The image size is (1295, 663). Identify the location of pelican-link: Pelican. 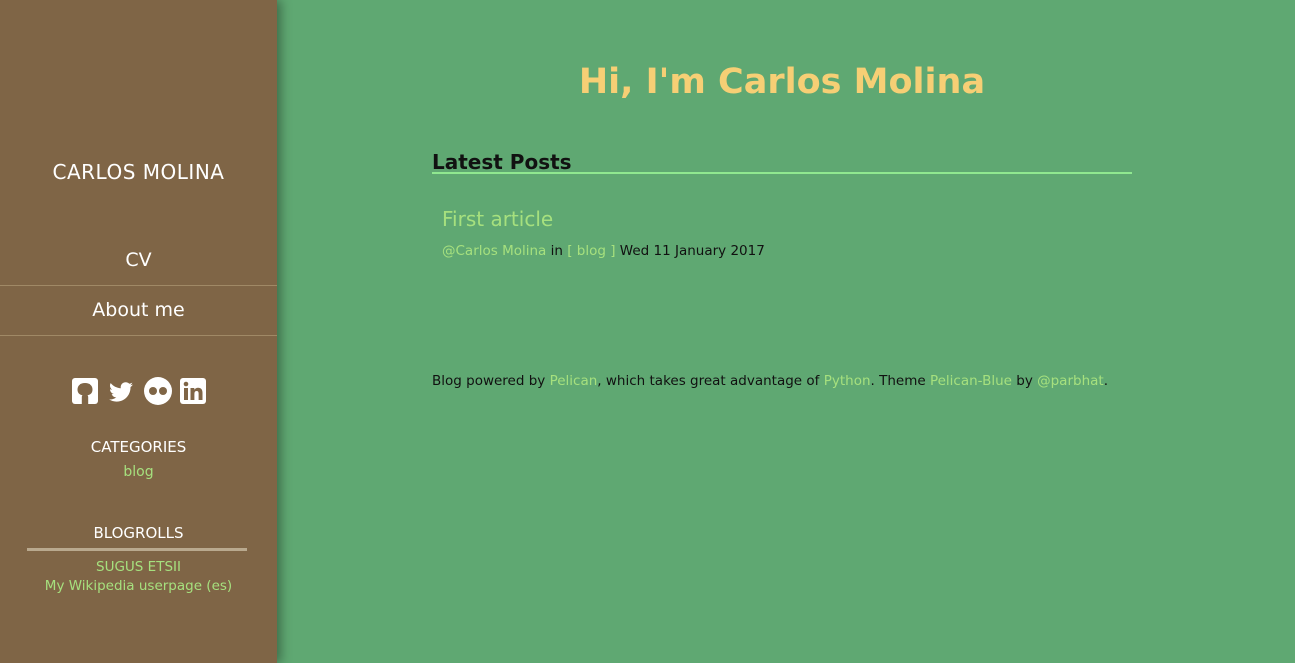
(574, 381).